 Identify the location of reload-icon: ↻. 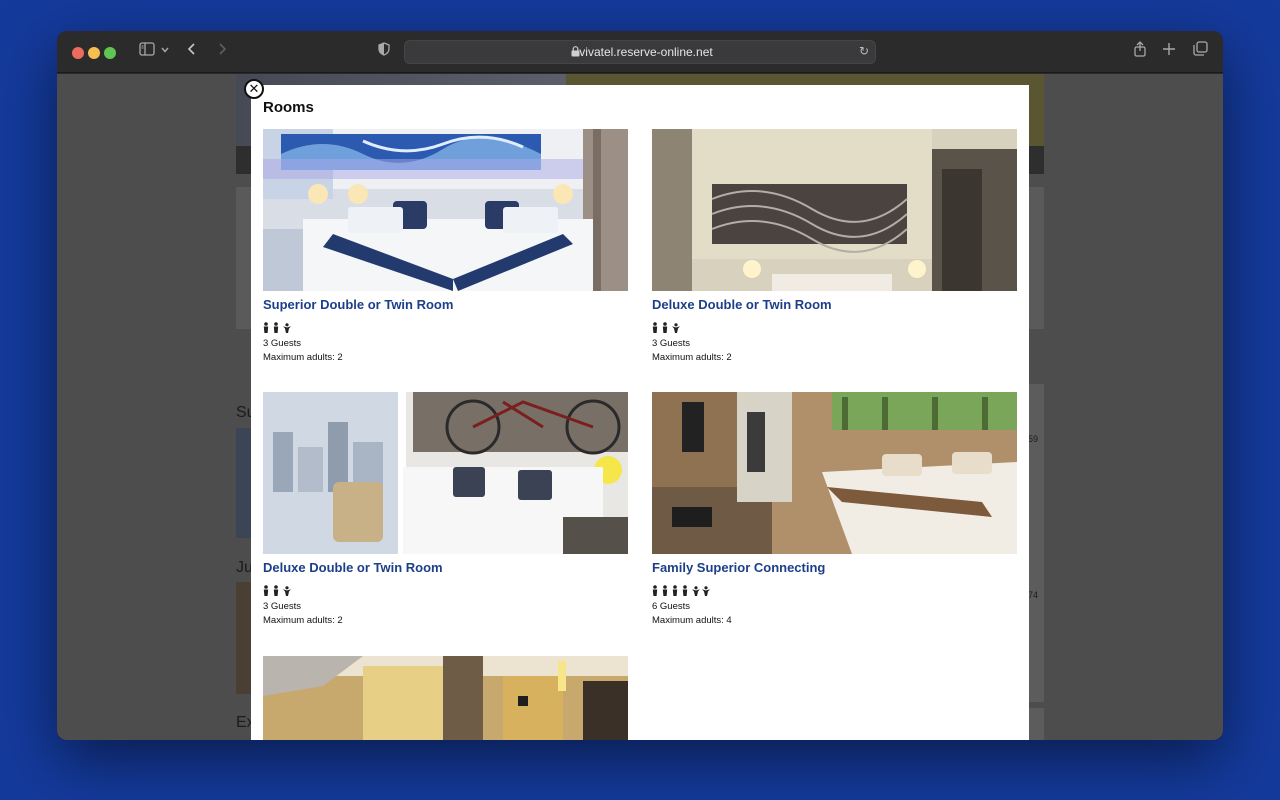
(864, 51).